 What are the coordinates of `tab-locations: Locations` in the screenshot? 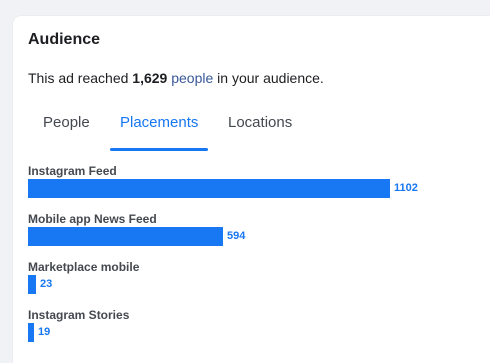 It's located at (260, 132).